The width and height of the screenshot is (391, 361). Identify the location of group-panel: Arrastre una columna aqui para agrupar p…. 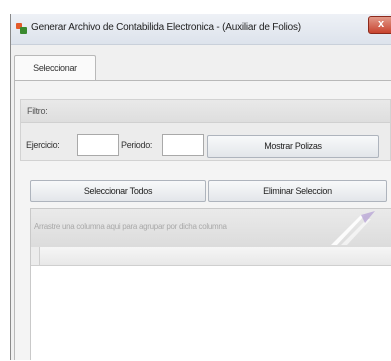
(211, 228).